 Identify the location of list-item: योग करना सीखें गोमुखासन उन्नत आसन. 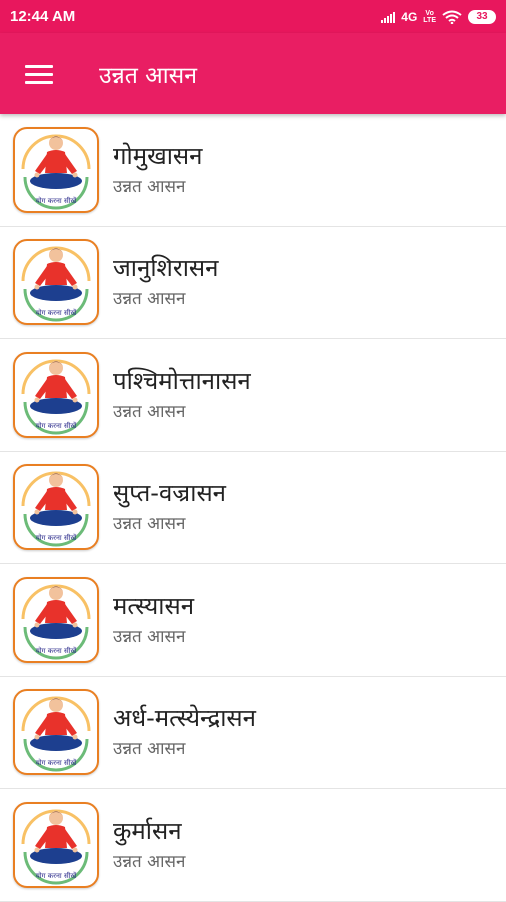
(253, 170).